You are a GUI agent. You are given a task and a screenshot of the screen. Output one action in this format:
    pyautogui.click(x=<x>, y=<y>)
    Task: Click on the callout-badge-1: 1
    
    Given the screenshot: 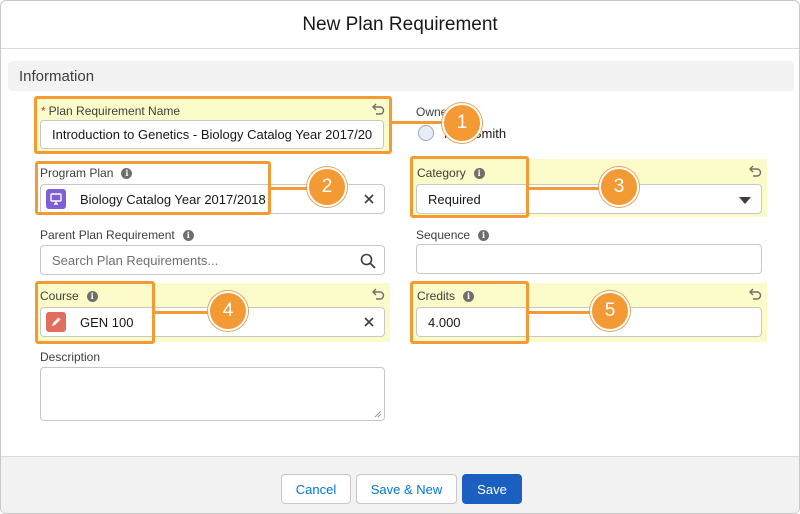 What is the action you would take?
    pyautogui.click(x=462, y=123)
    